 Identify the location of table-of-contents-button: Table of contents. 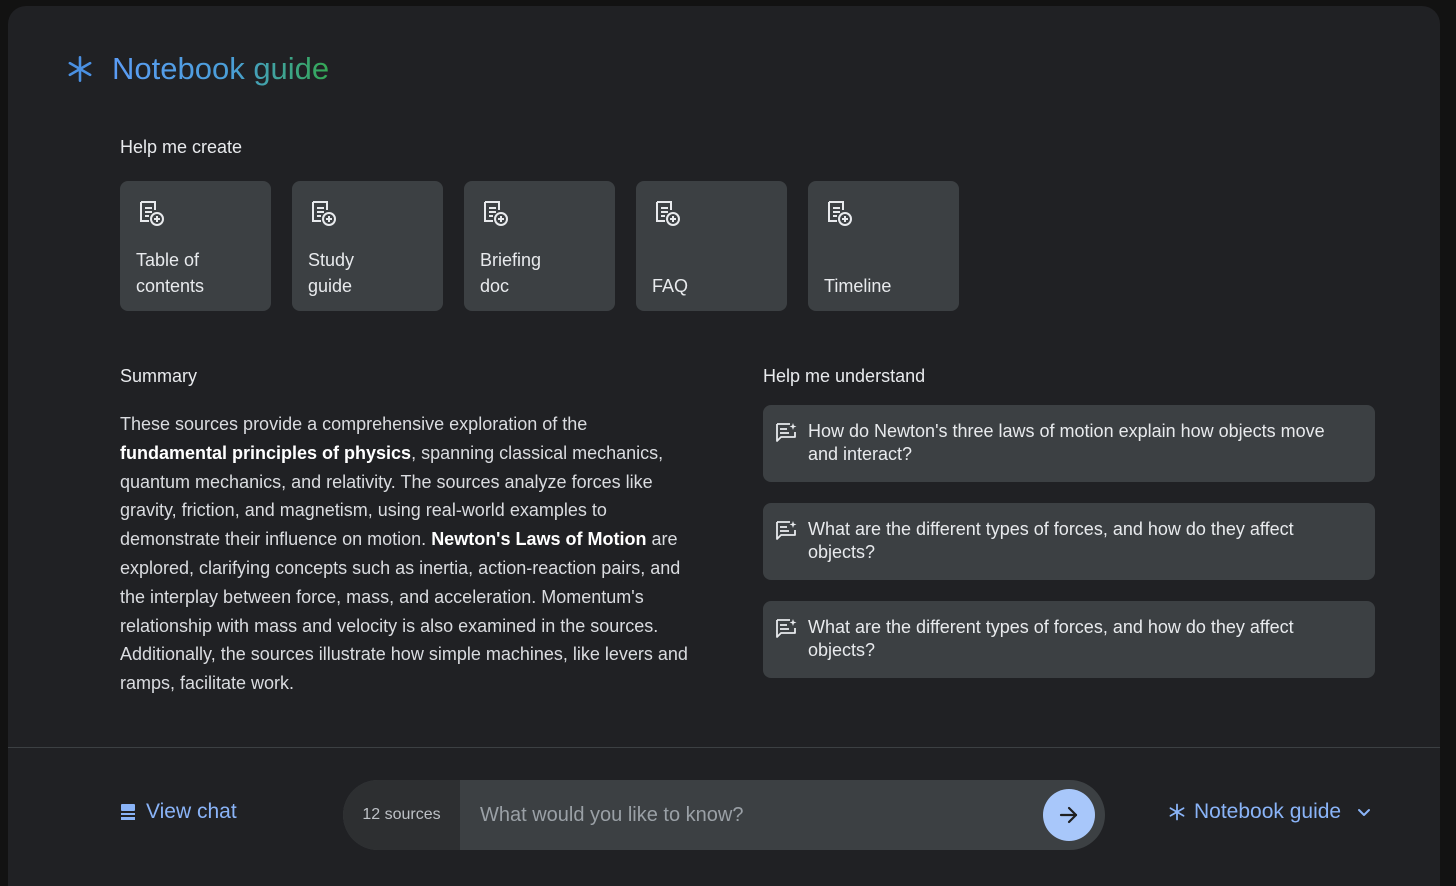
(195, 246).